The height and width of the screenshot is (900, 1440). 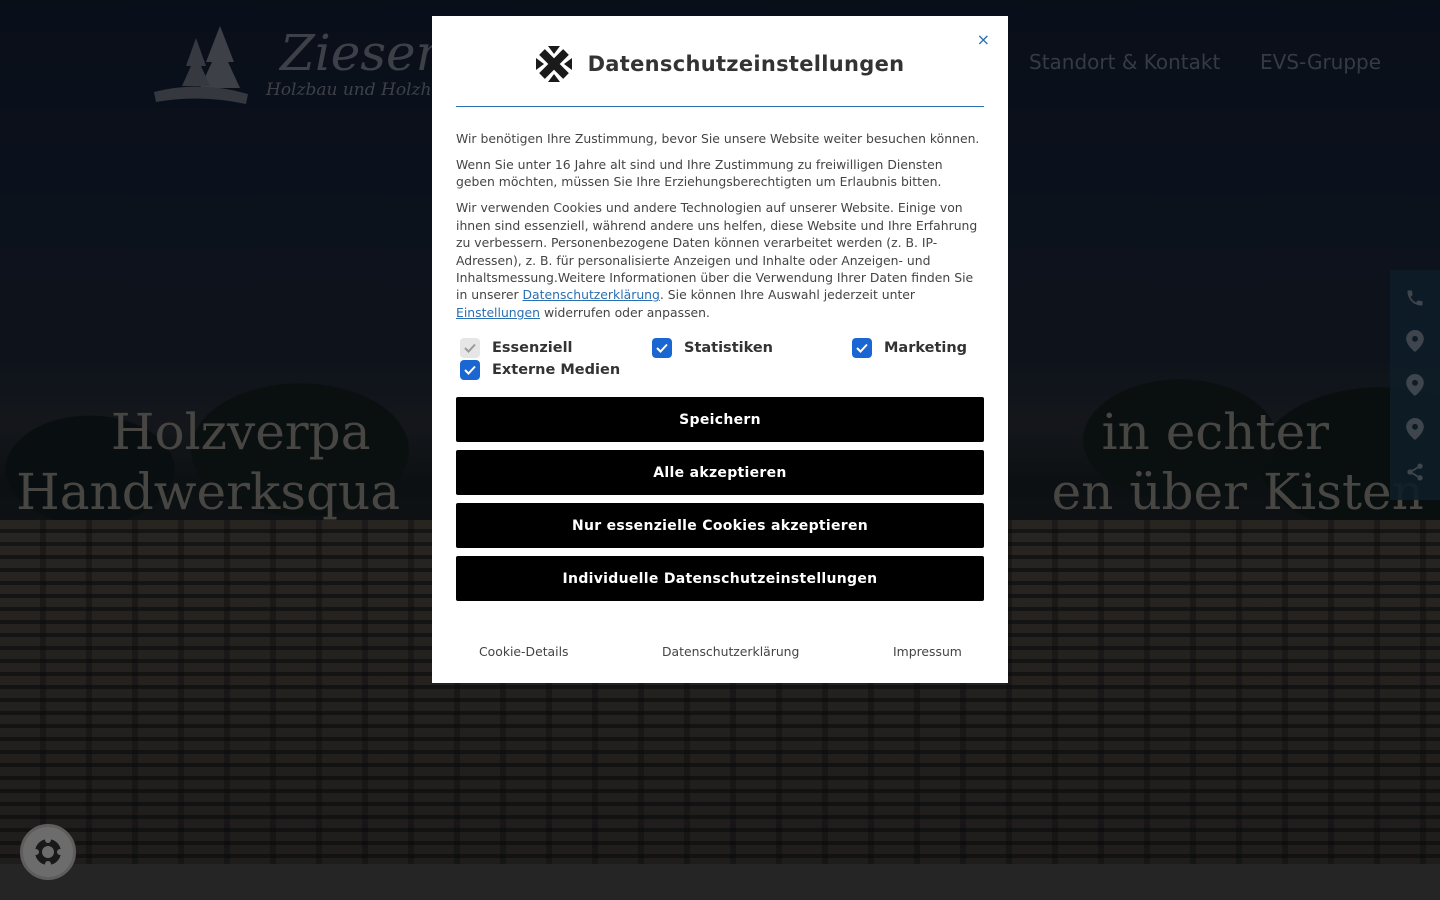 What do you see at coordinates (498, 312) in the screenshot?
I see `settings-link: Einstellungen` at bounding box center [498, 312].